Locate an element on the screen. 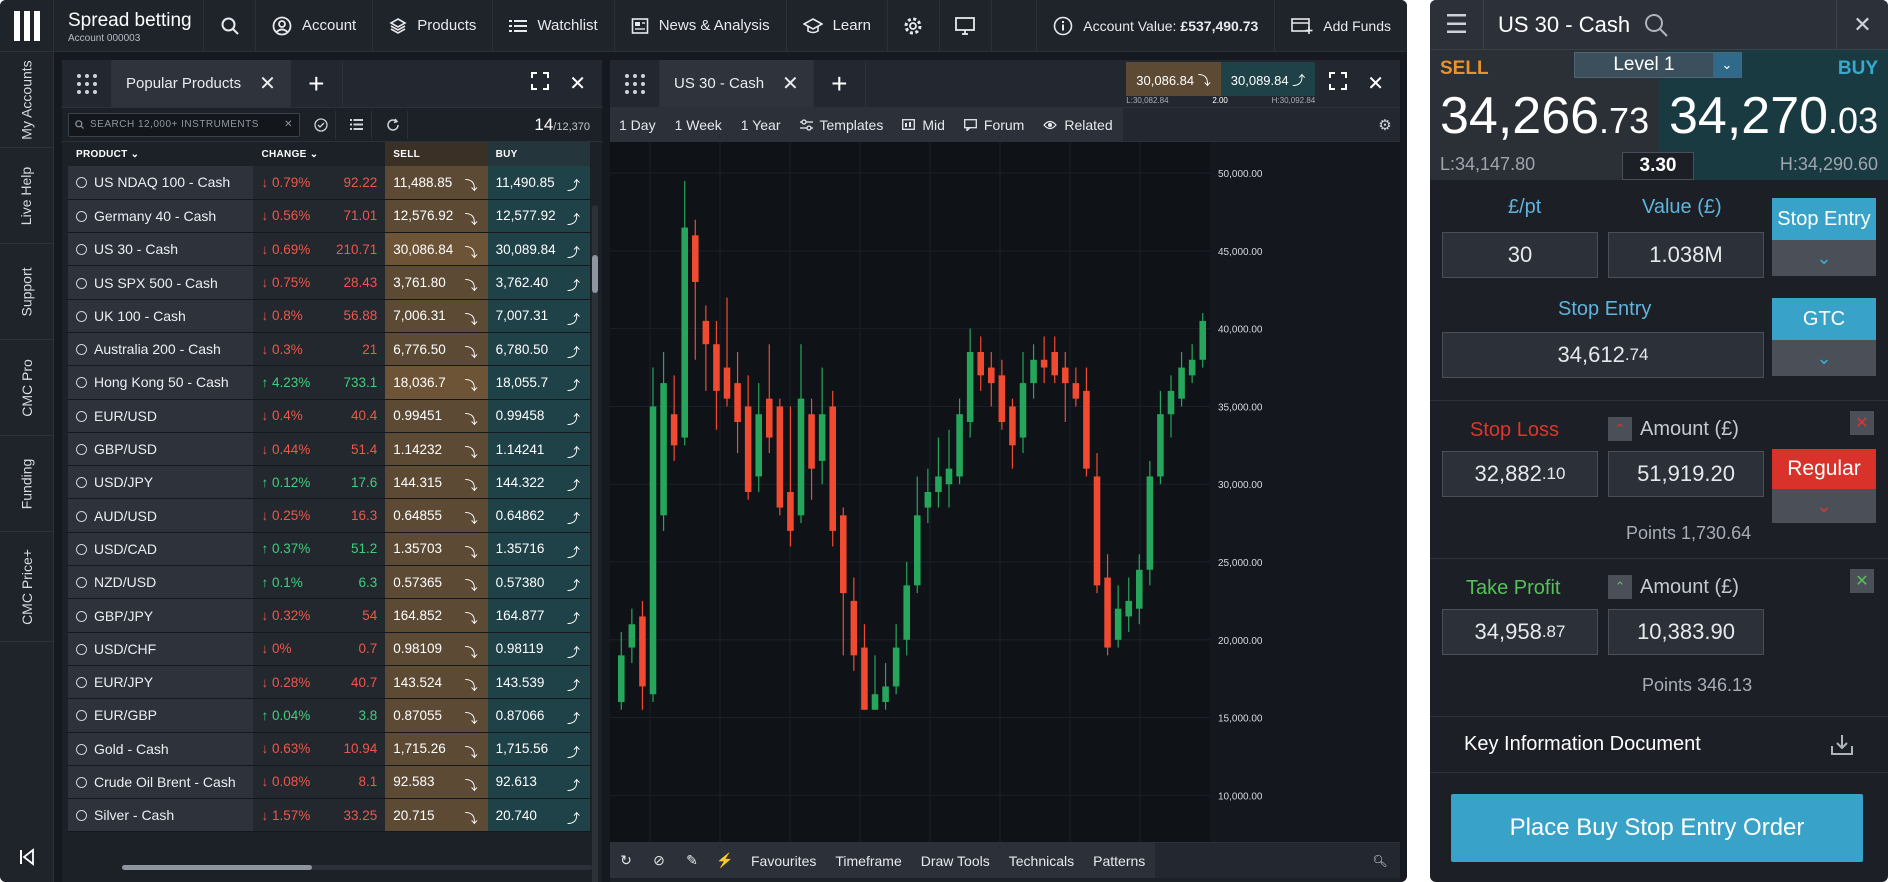  account-menu: Account is located at coordinates (315, 25).